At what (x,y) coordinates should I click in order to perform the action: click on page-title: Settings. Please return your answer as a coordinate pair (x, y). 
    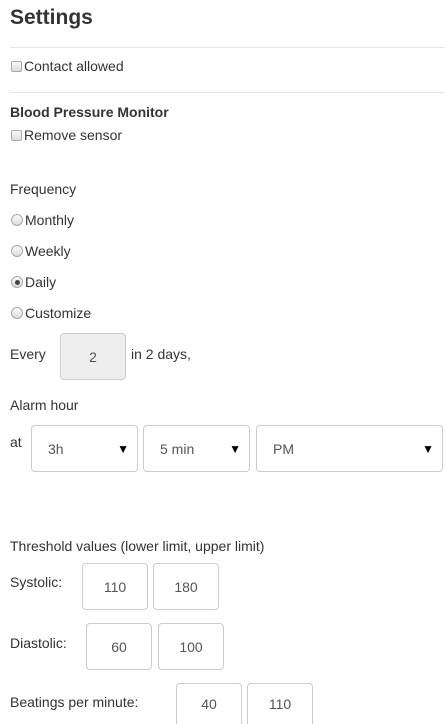
    Looking at the image, I should click on (51, 17).